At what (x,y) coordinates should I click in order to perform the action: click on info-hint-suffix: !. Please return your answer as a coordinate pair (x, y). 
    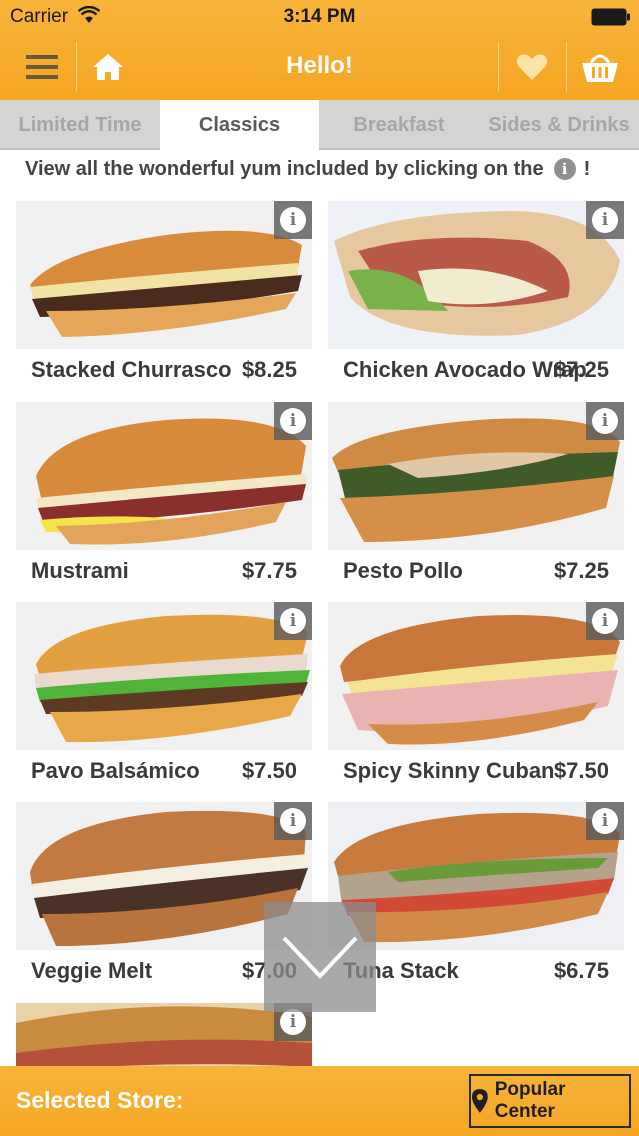
    Looking at the image, I should click on (587, 168).